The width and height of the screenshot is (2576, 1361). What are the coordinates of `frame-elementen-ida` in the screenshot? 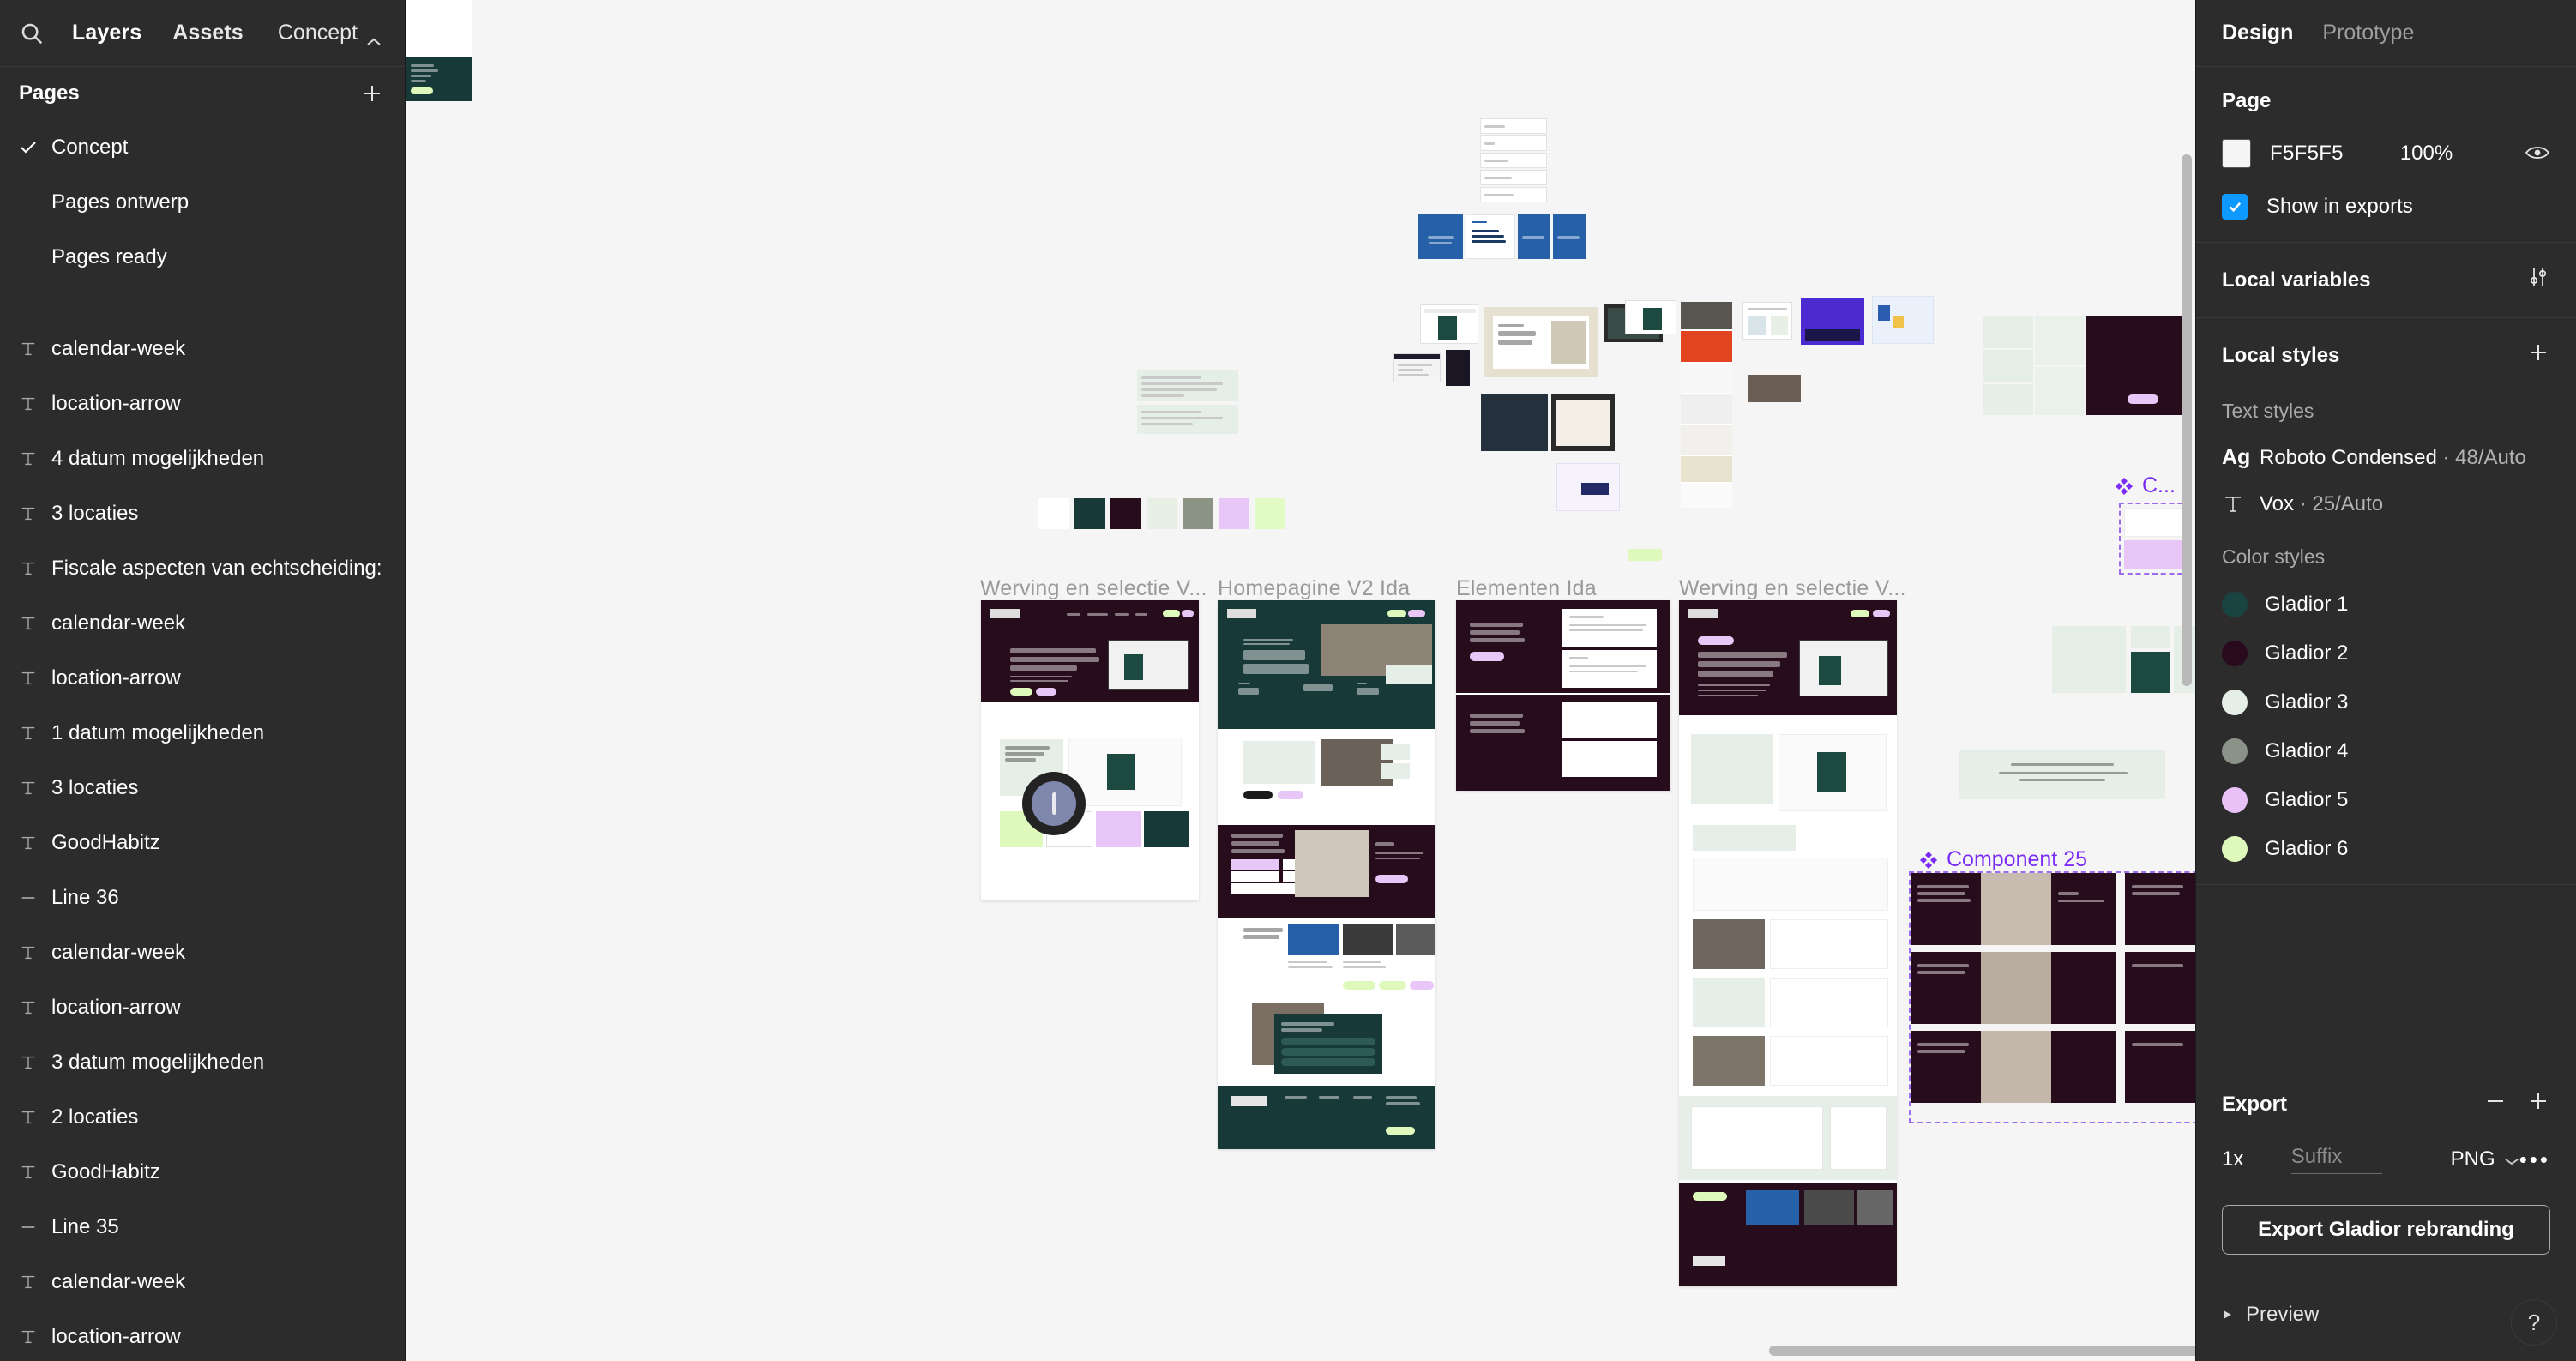 It's located at (1563, 695).